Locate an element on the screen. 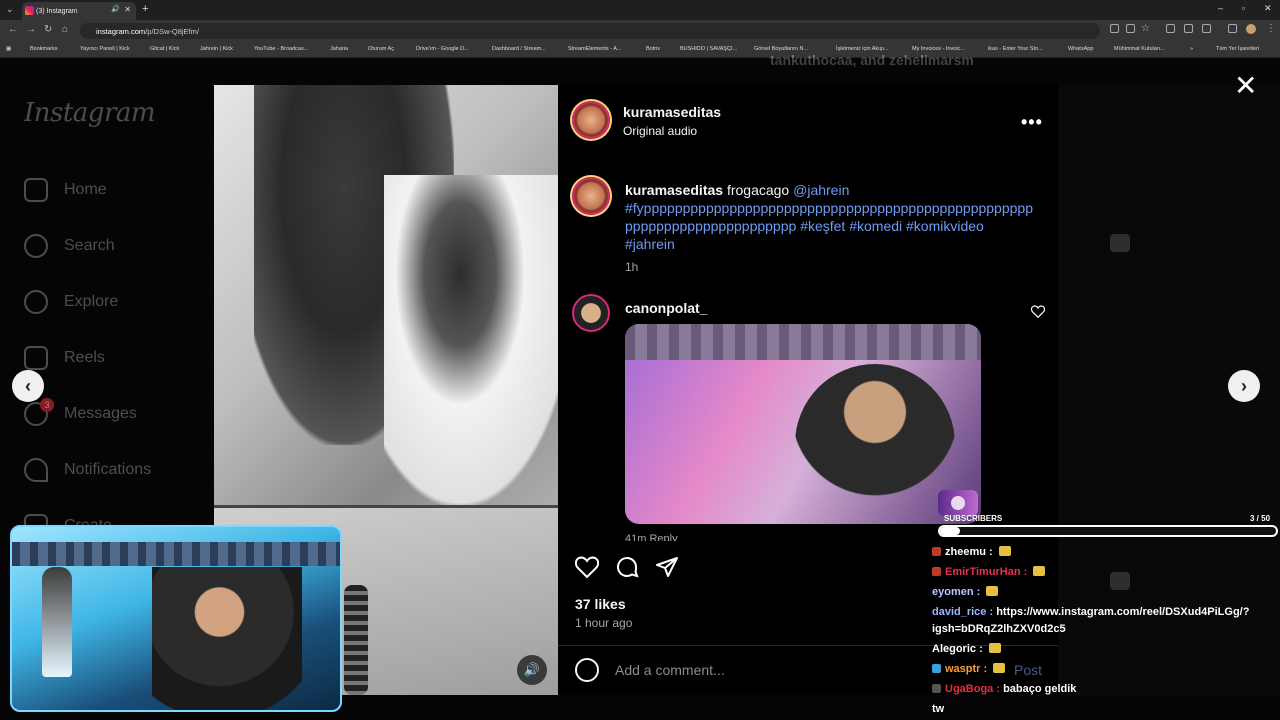  chat-username: EmirTimurHan : is located at coordinates (988, 572).